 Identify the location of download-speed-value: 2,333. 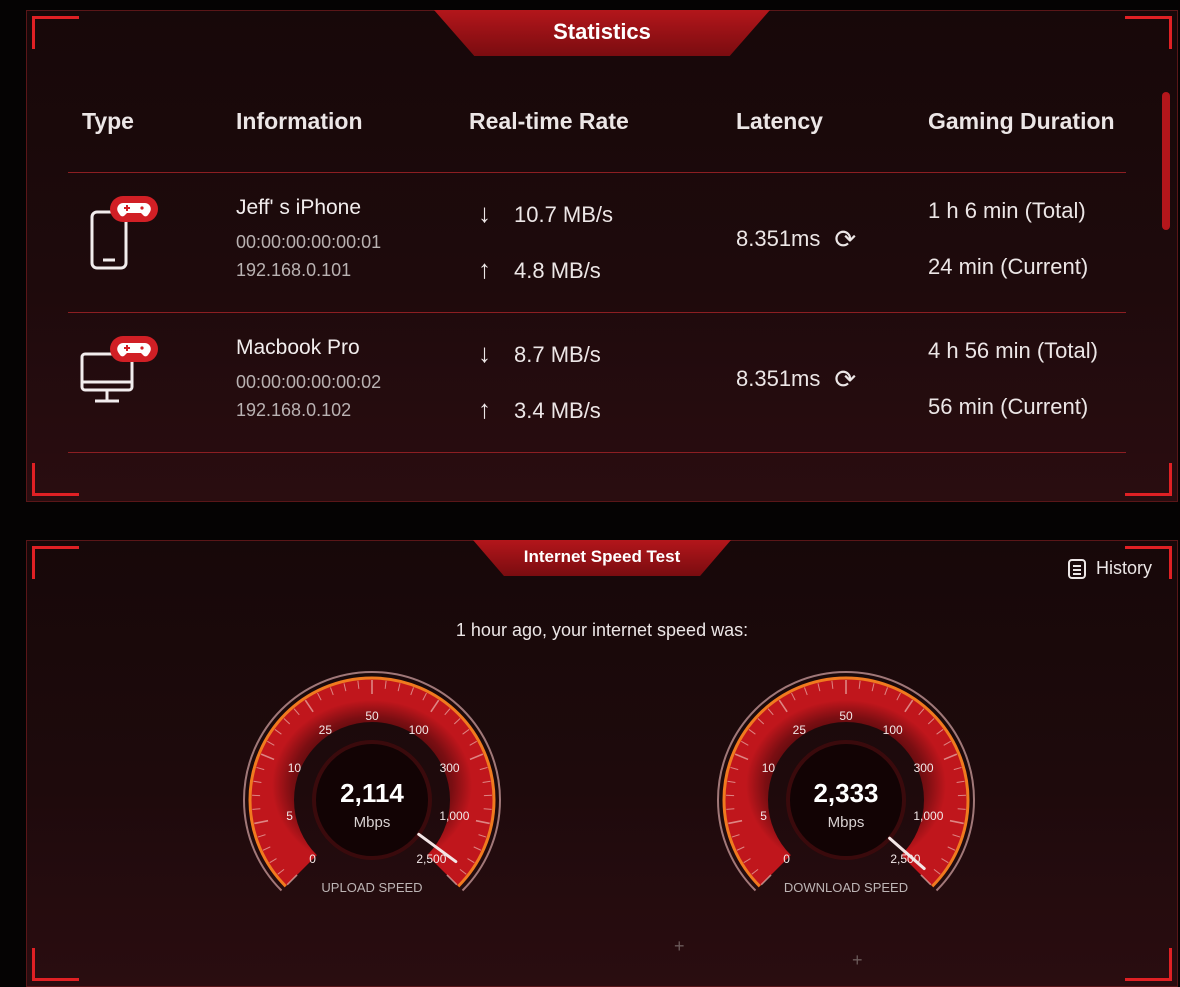
(846, 793).